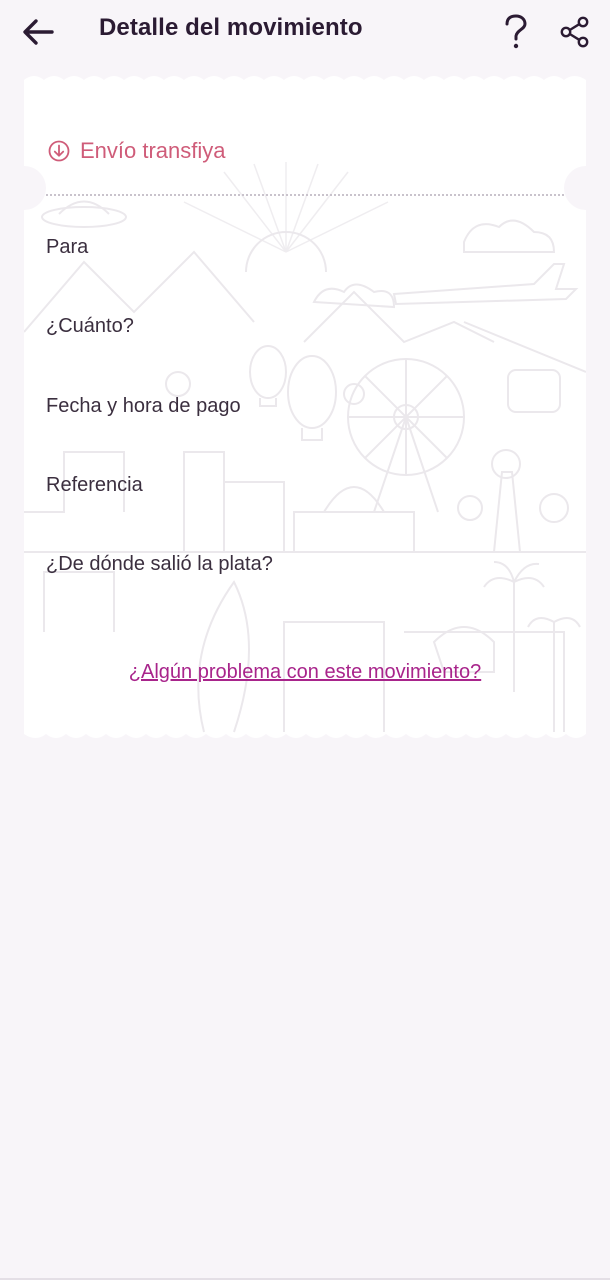 The height and width of the screenshot is (1280, 610). Describe the element at coordinates (59, 151) in the screenshot. I see `arrow-down-circle-icon` at that location.